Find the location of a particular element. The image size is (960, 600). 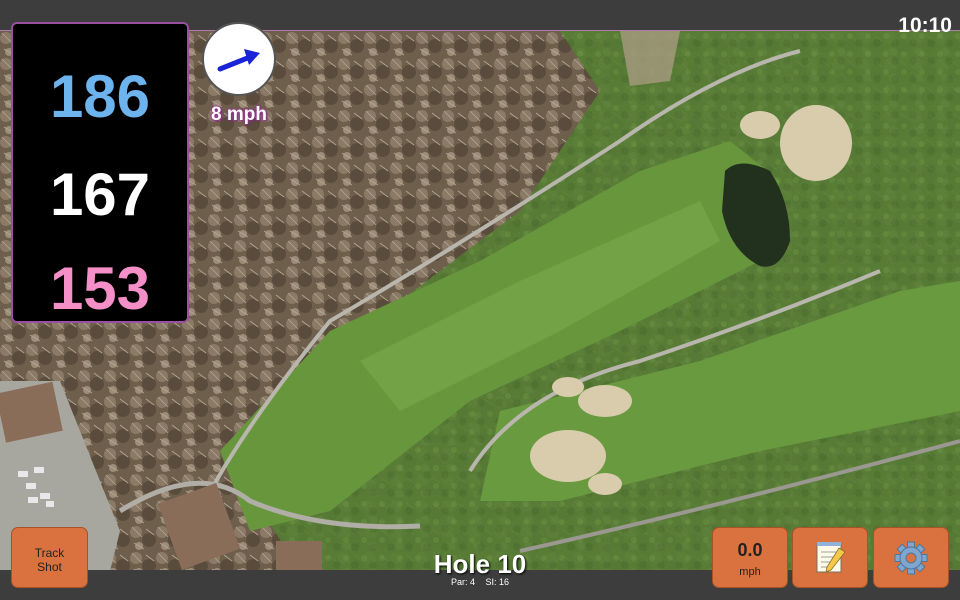

middle-distance: 167 is located at coordinates (100, 194).